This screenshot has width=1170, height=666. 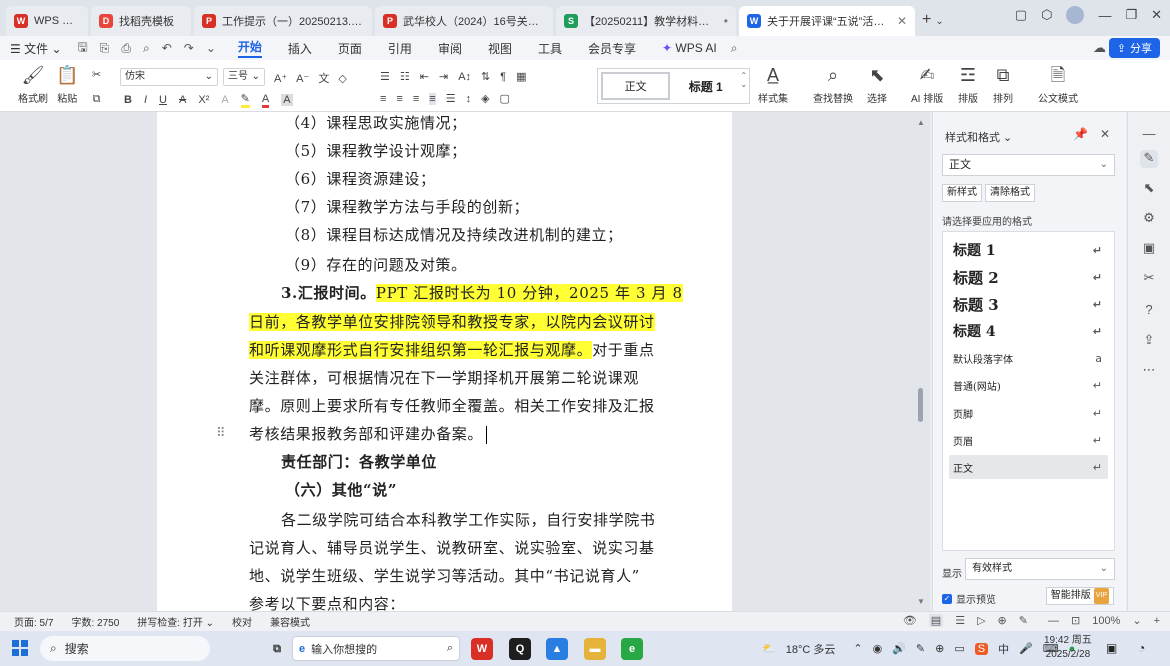 I want to click on mic-icon: 🎤, so click(x=1026, y=648).